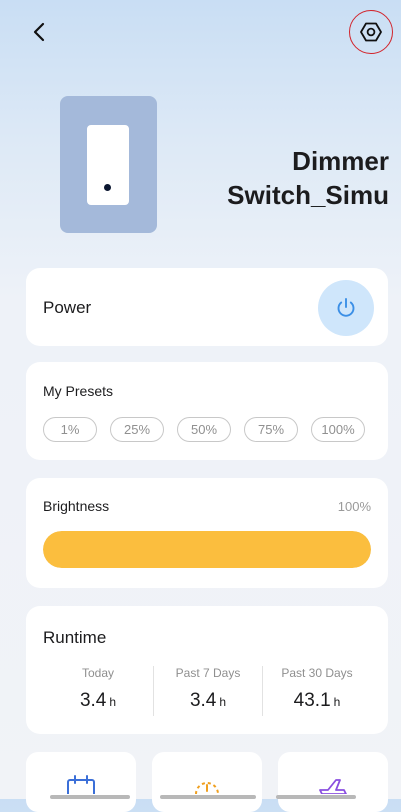 The width and height of the screenshot is (401, 812). I want to click on timer-tile, so click(207, 782).